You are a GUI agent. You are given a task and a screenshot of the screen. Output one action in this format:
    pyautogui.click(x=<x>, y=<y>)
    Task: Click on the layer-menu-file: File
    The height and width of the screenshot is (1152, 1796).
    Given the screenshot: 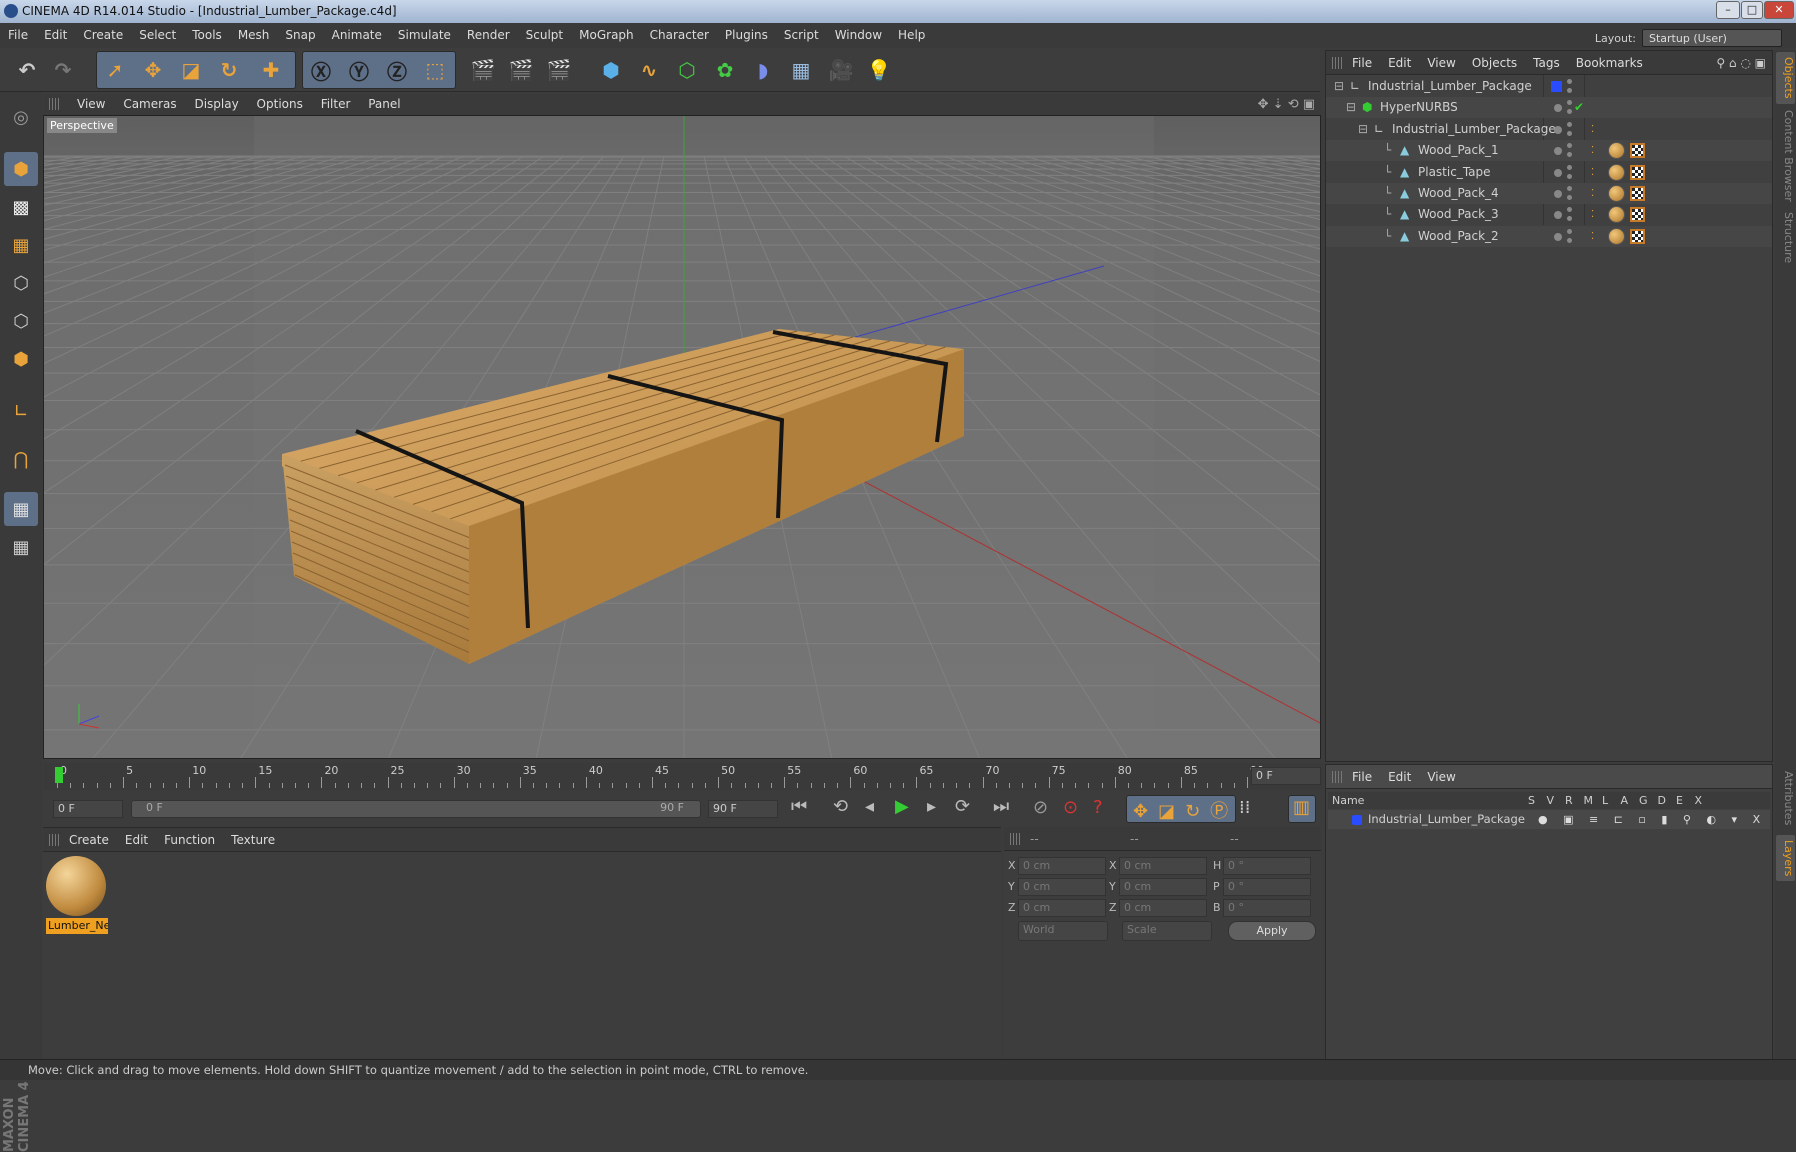 What is the action you would take?
    pyautogui.click(x=1362, y=777)
    